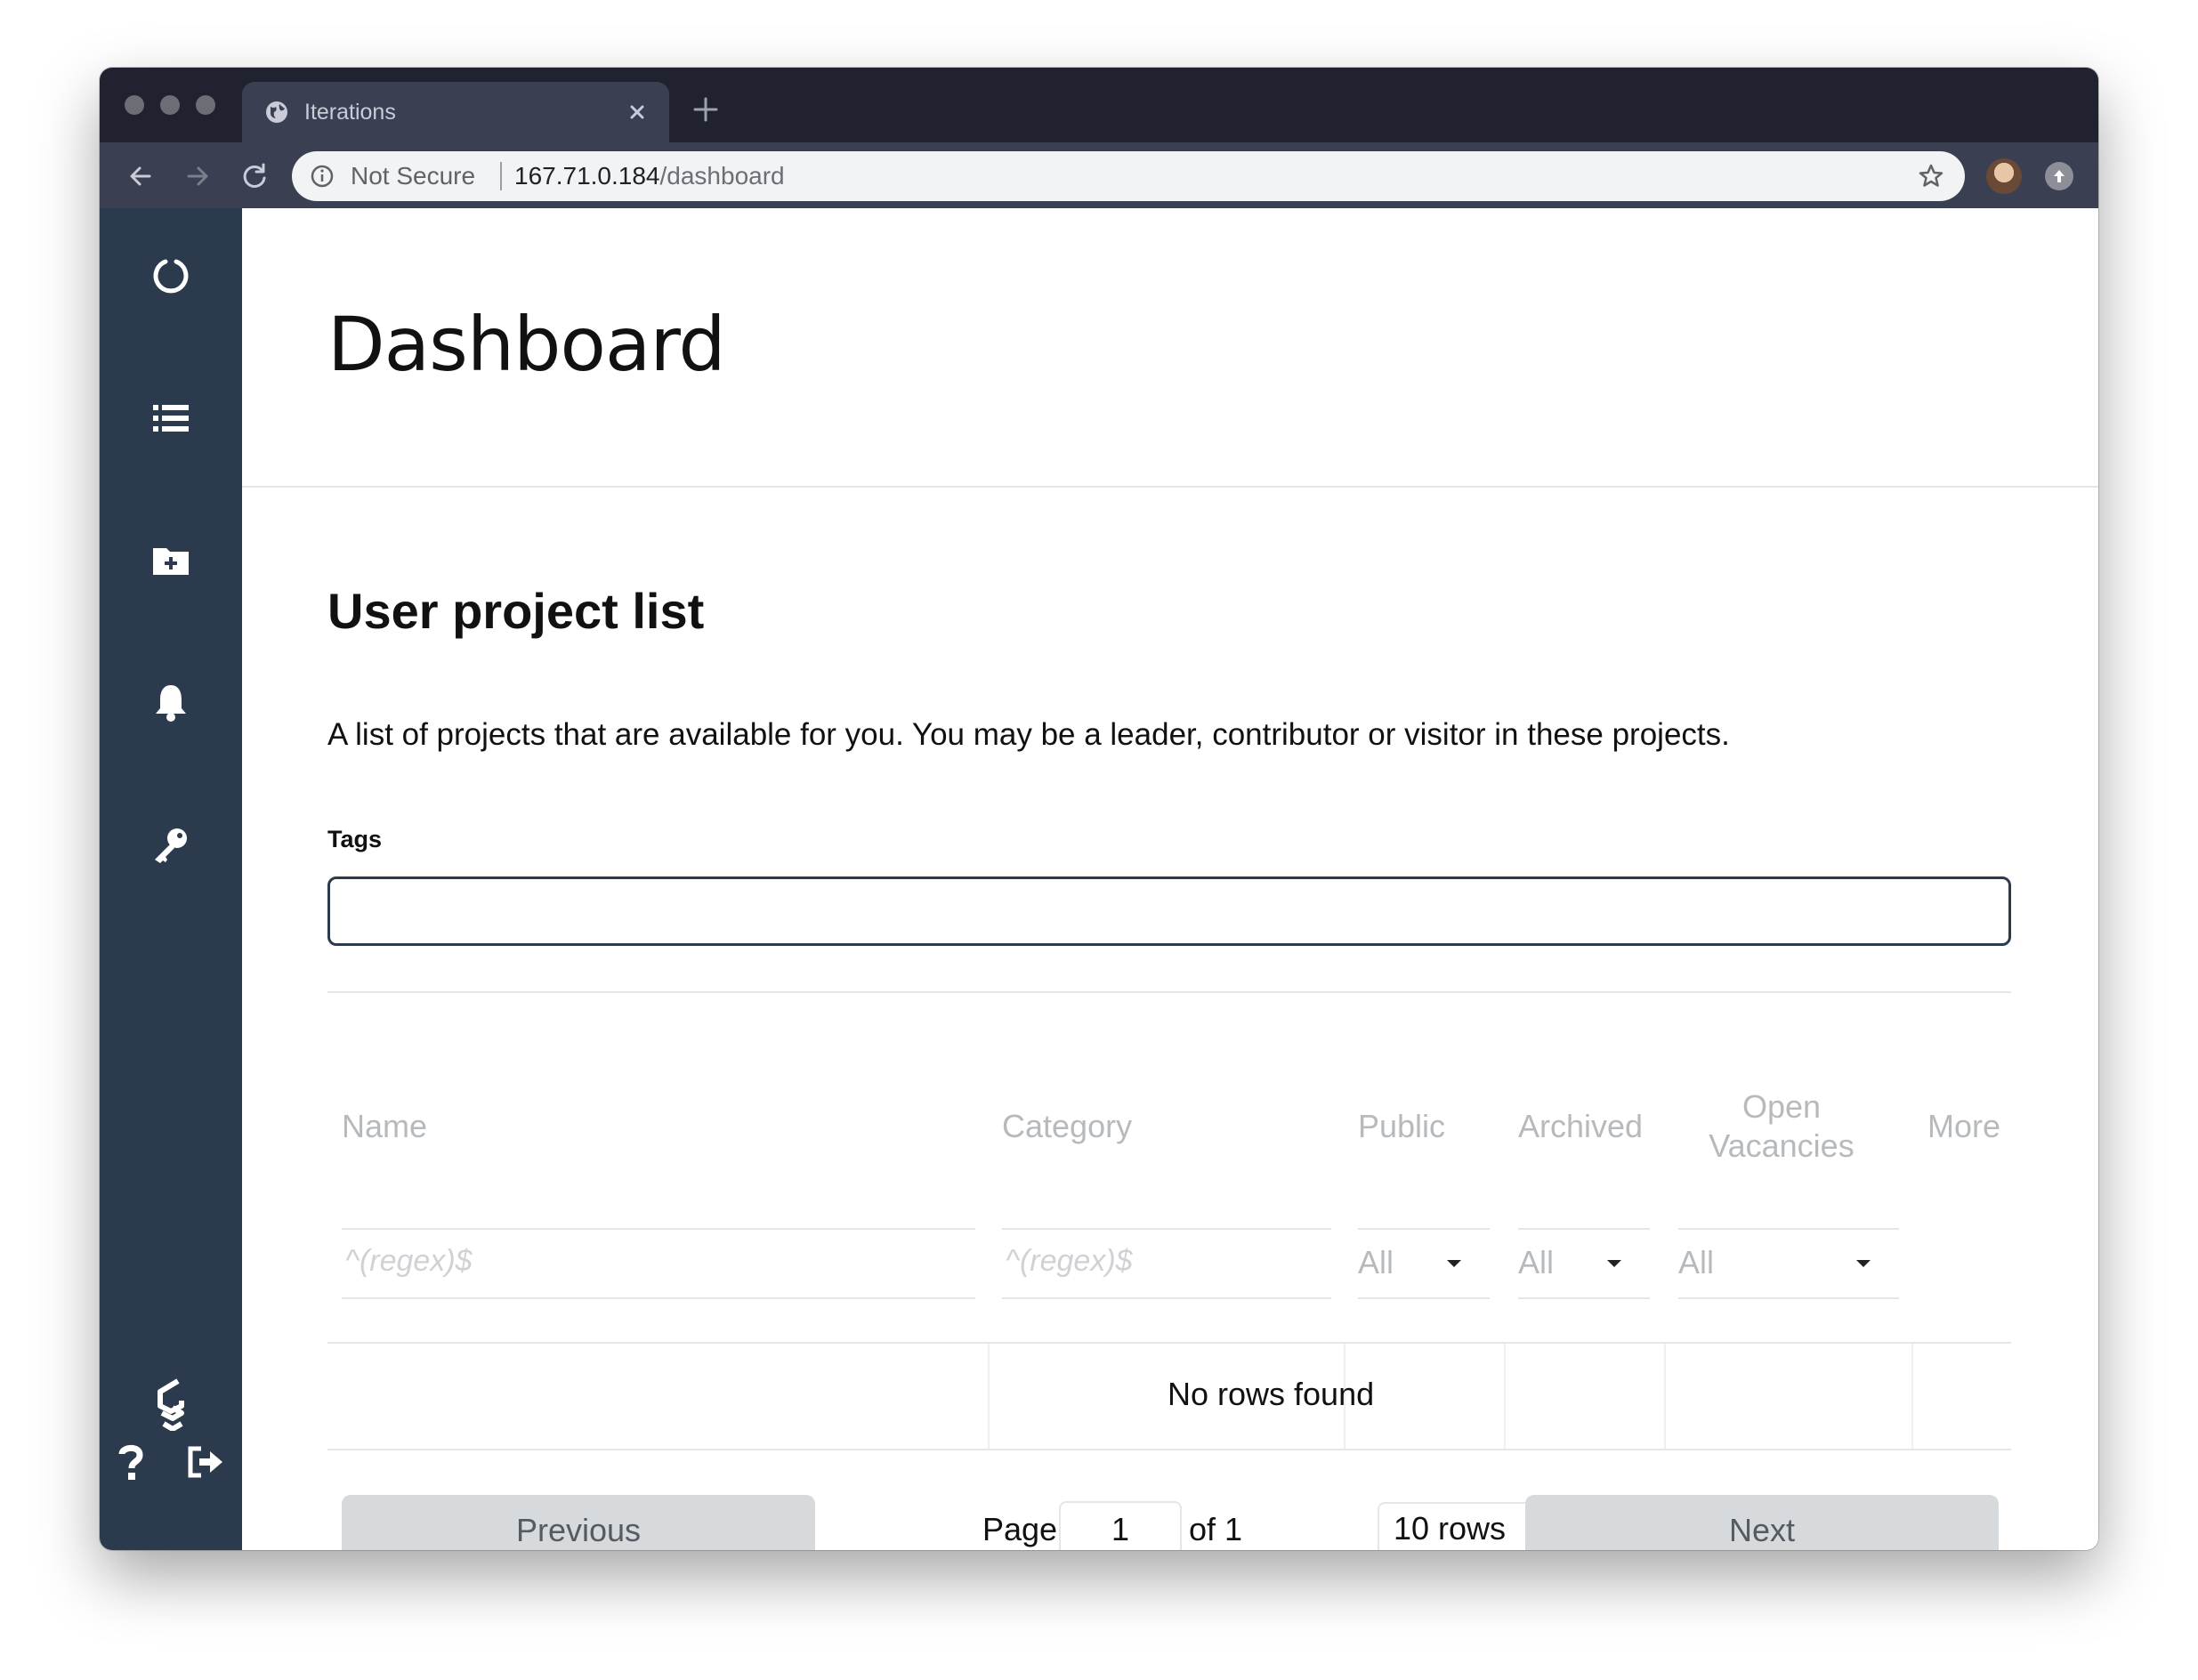  What do you see at coordinates (1580, 1126) in the screenshot?
I see `column-header-archived: Archived` at bounding box center [1580, 1126].